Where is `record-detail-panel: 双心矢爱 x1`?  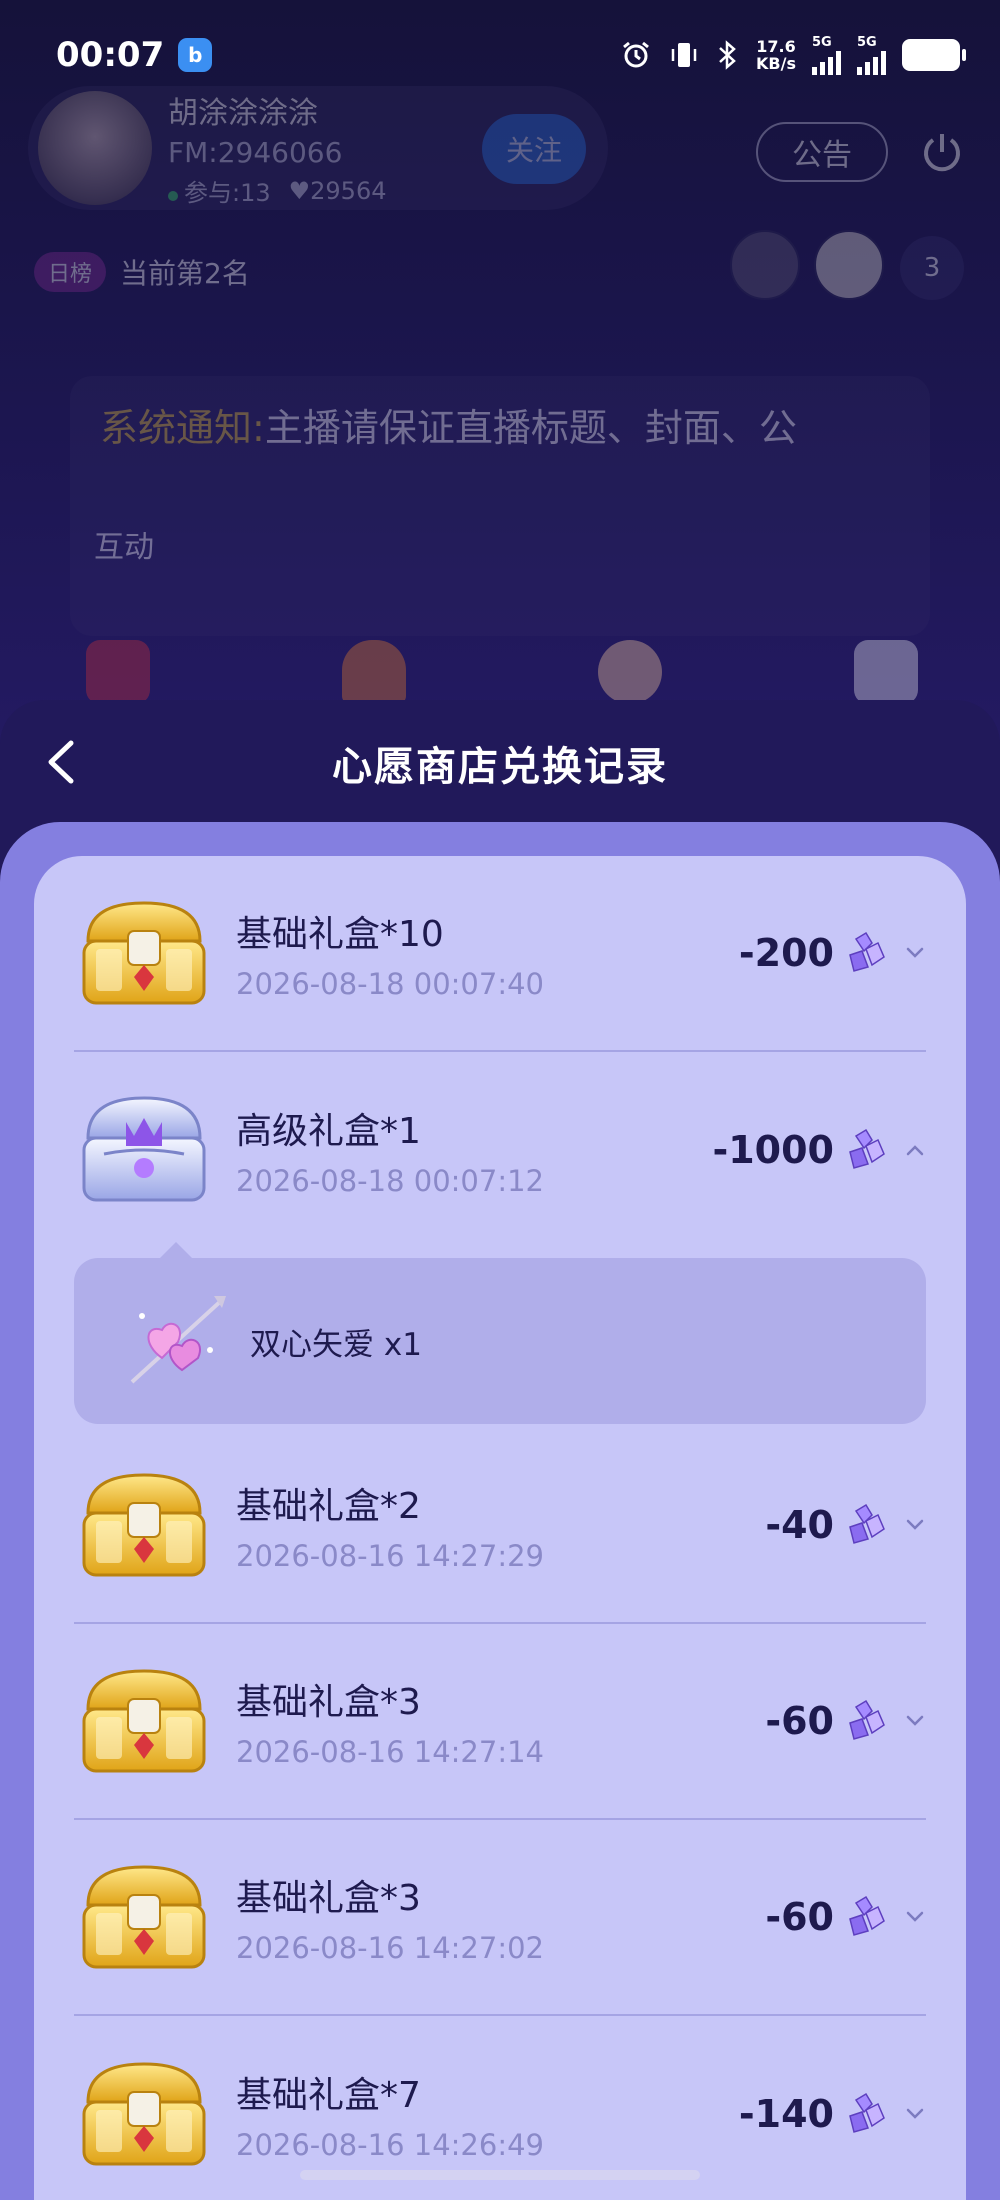
record-detail-panel: 双心矢爱 x1 is located at coordinates (500, 1333).